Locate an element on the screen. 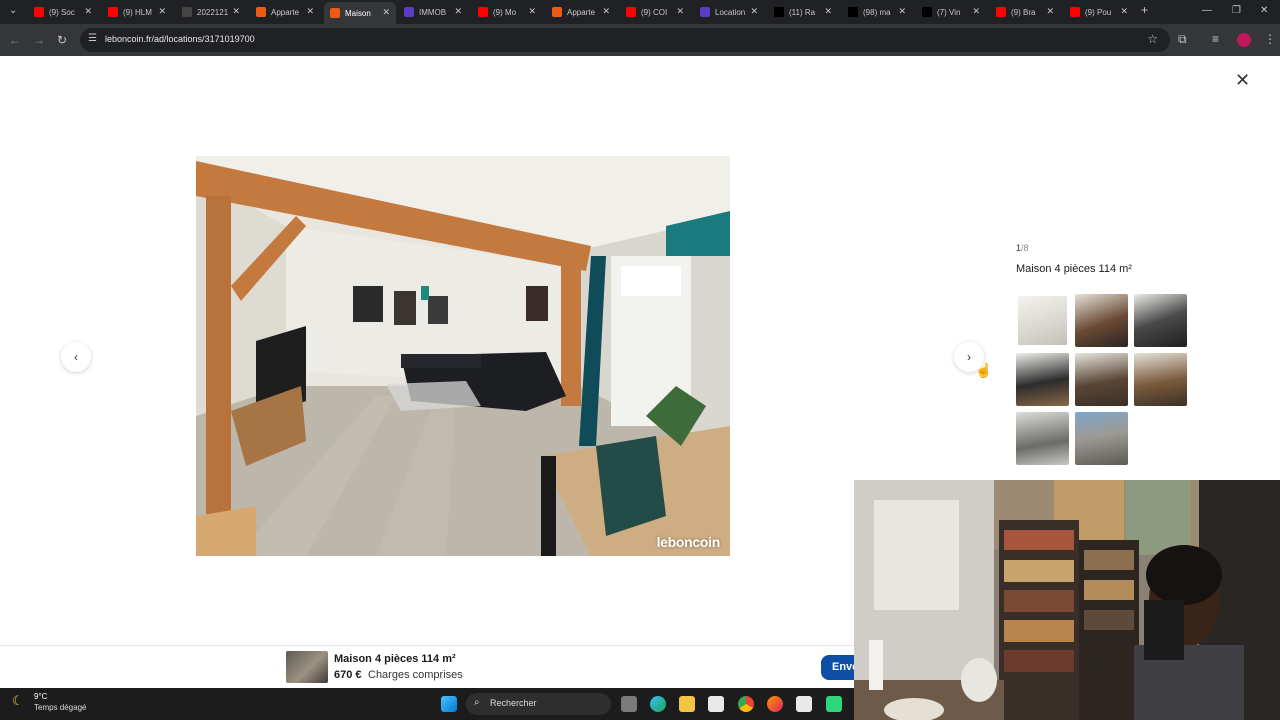 The height and width of the screenshot is (720, 1280). url-text: leboncoin.fr/ad/locations/3171019700 is located at coordinates (180, 39).